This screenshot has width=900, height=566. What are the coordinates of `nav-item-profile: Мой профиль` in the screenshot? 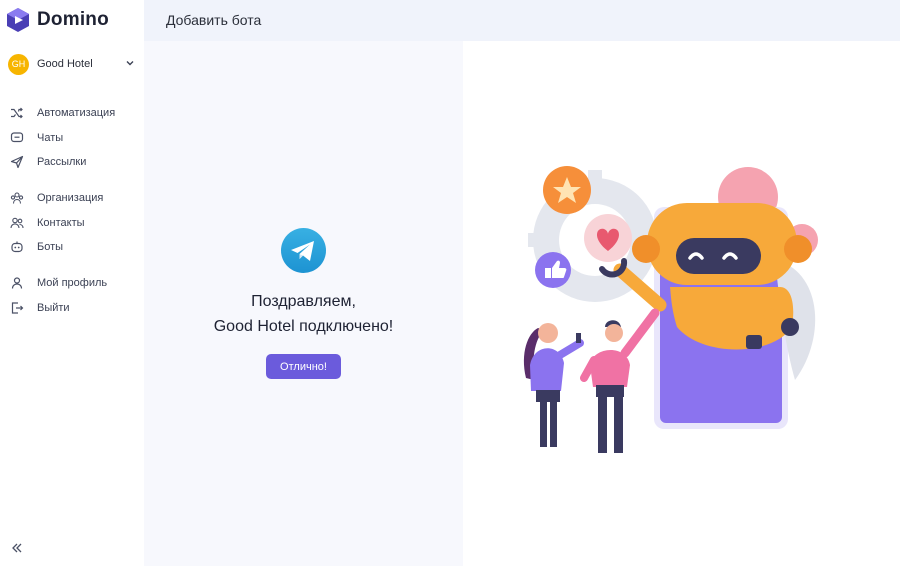 It's located at (58, 283).